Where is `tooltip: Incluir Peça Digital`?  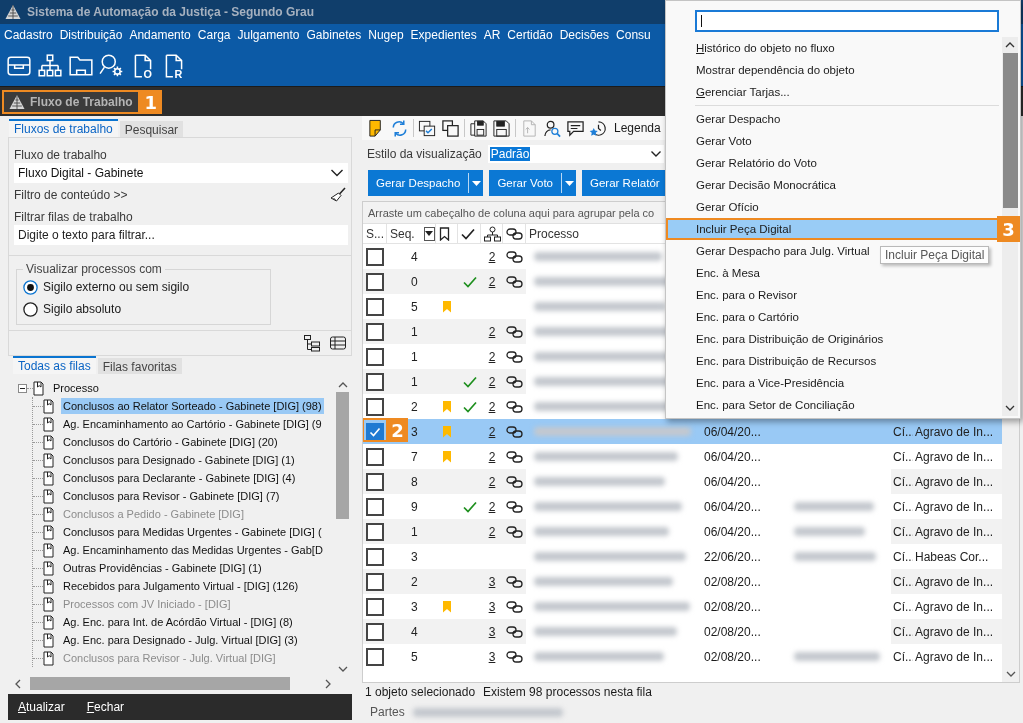 tooltip: Incluir Peça Digital is located at coordinates (935, 255).